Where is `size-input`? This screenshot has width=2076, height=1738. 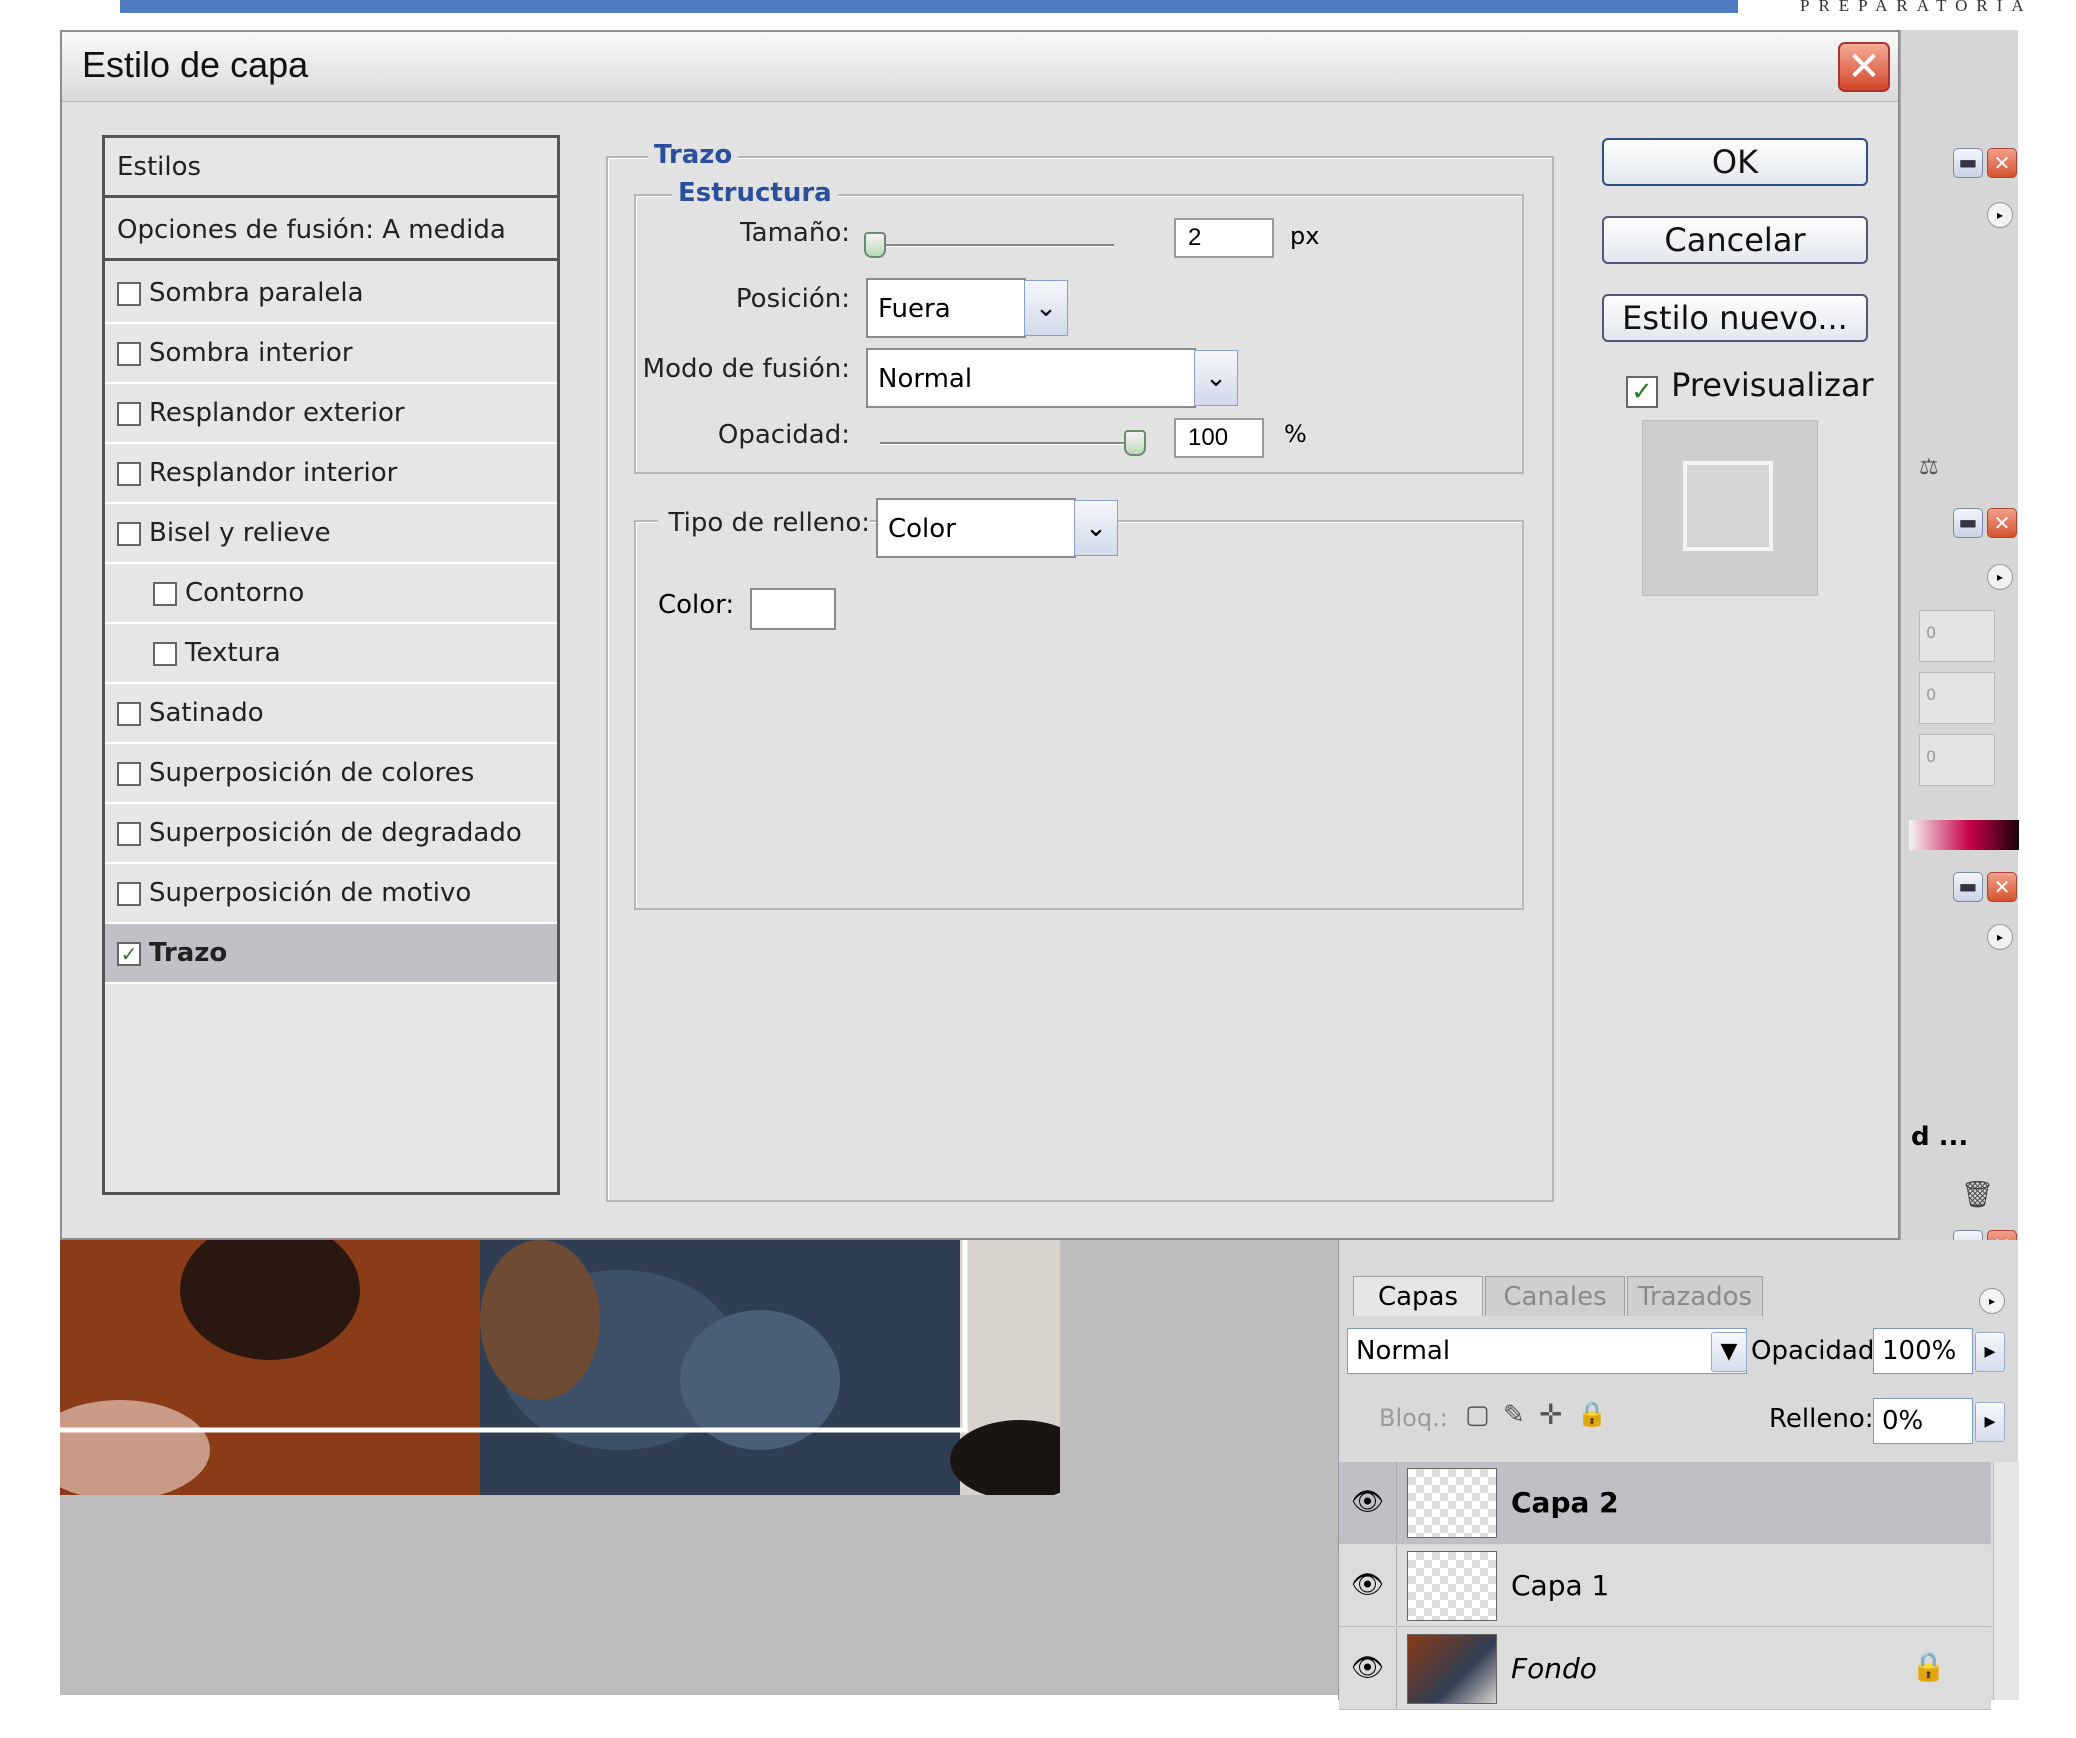 size-input is located at coordinates (1224, 238).